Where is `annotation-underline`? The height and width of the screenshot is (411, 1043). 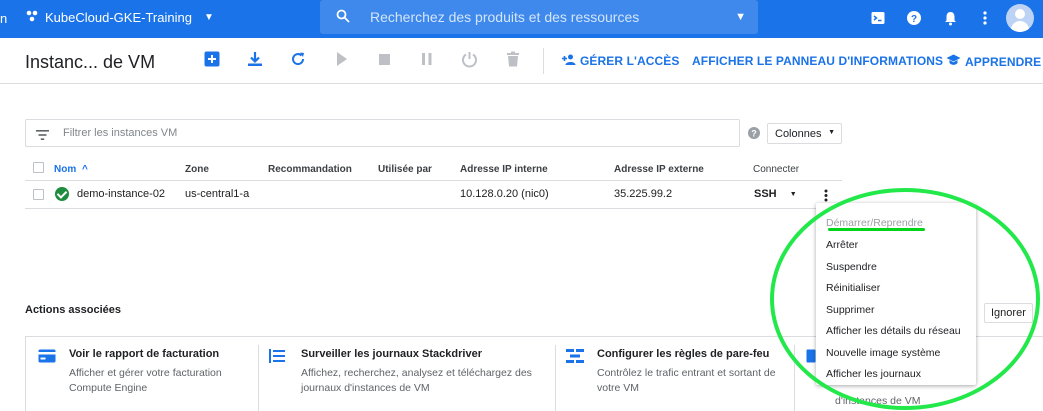 annotation-underline is located at coordinates (876, 229).